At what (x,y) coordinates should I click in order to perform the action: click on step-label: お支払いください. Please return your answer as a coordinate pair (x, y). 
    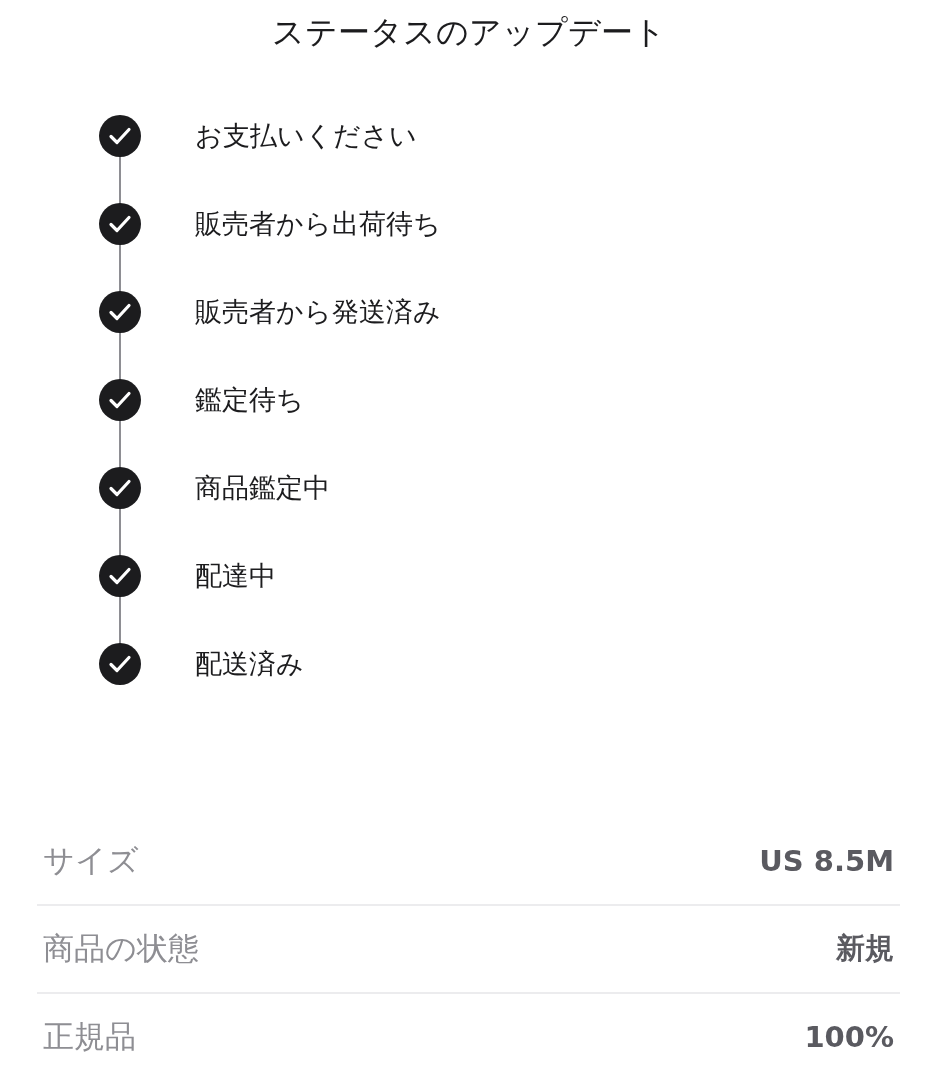
    Looking at the image, I should click on (306, 136).